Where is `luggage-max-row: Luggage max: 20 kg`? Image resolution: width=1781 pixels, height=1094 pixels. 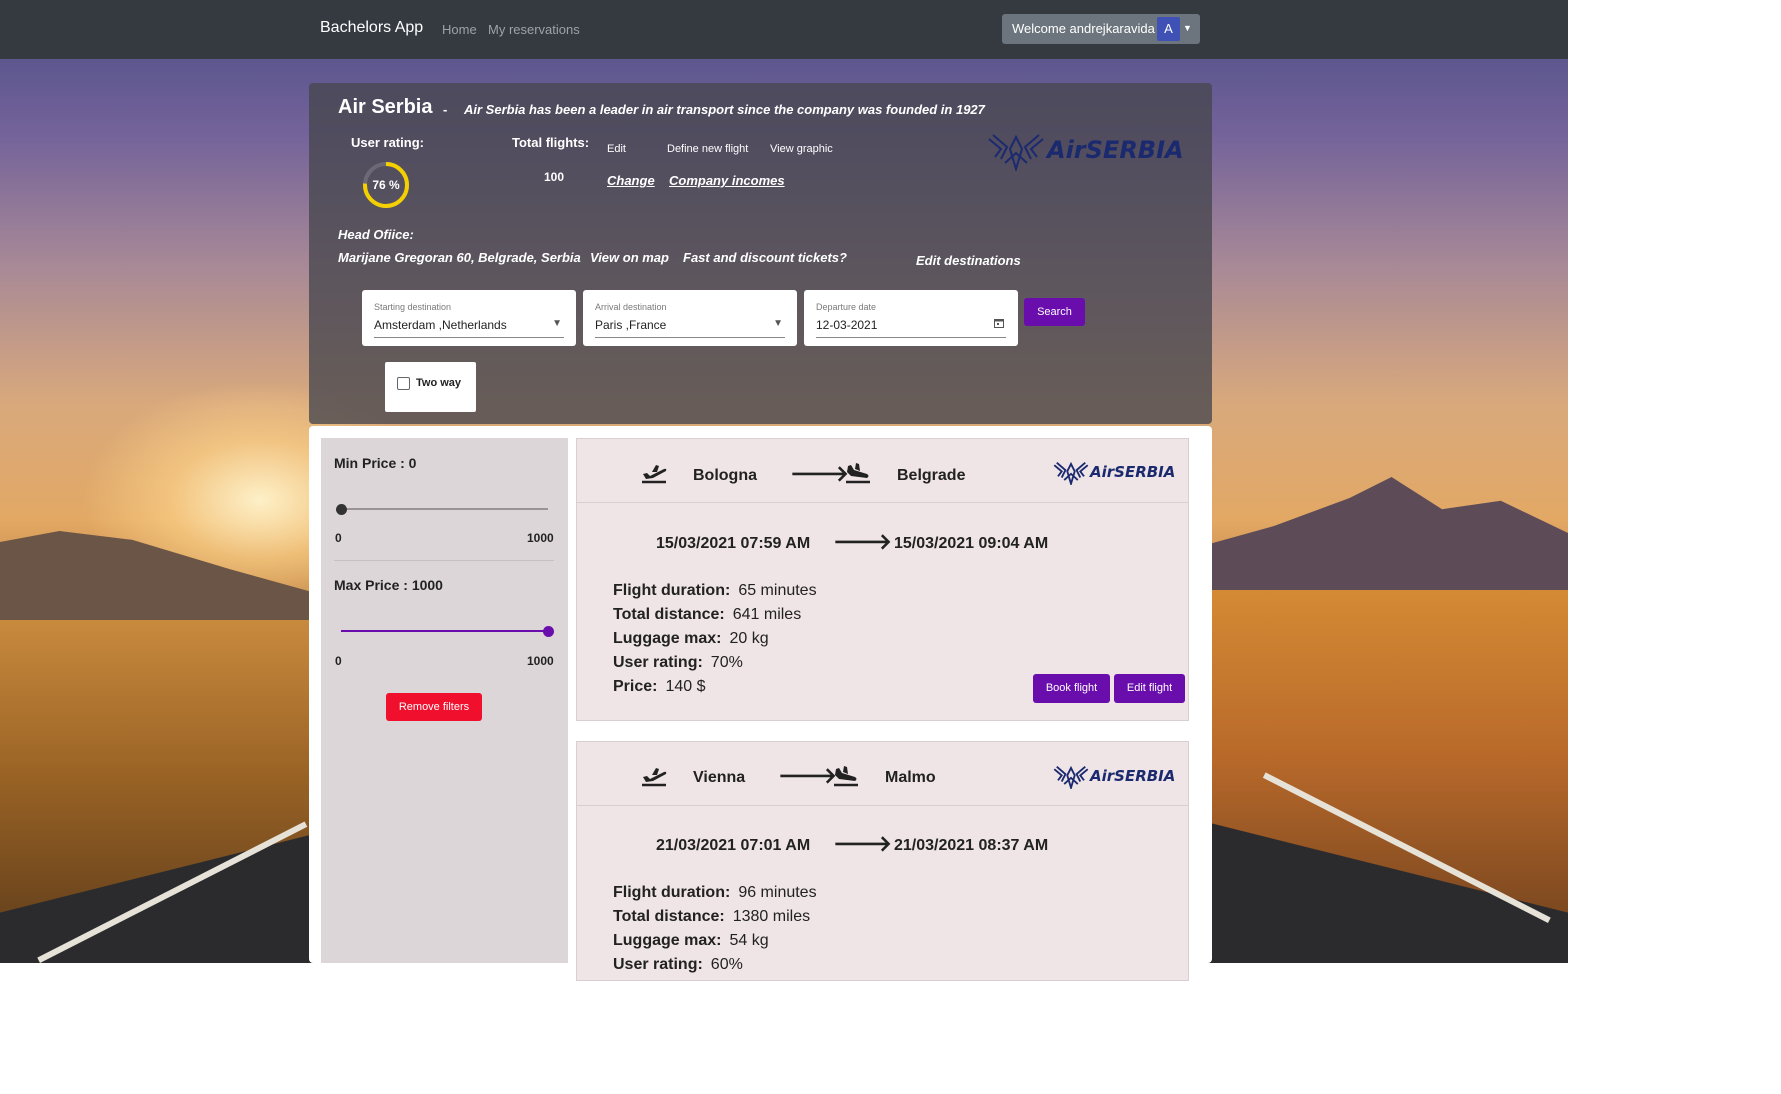 luggage-max-row: Luggage max: 20 kg is located at coordinates (691, 639).